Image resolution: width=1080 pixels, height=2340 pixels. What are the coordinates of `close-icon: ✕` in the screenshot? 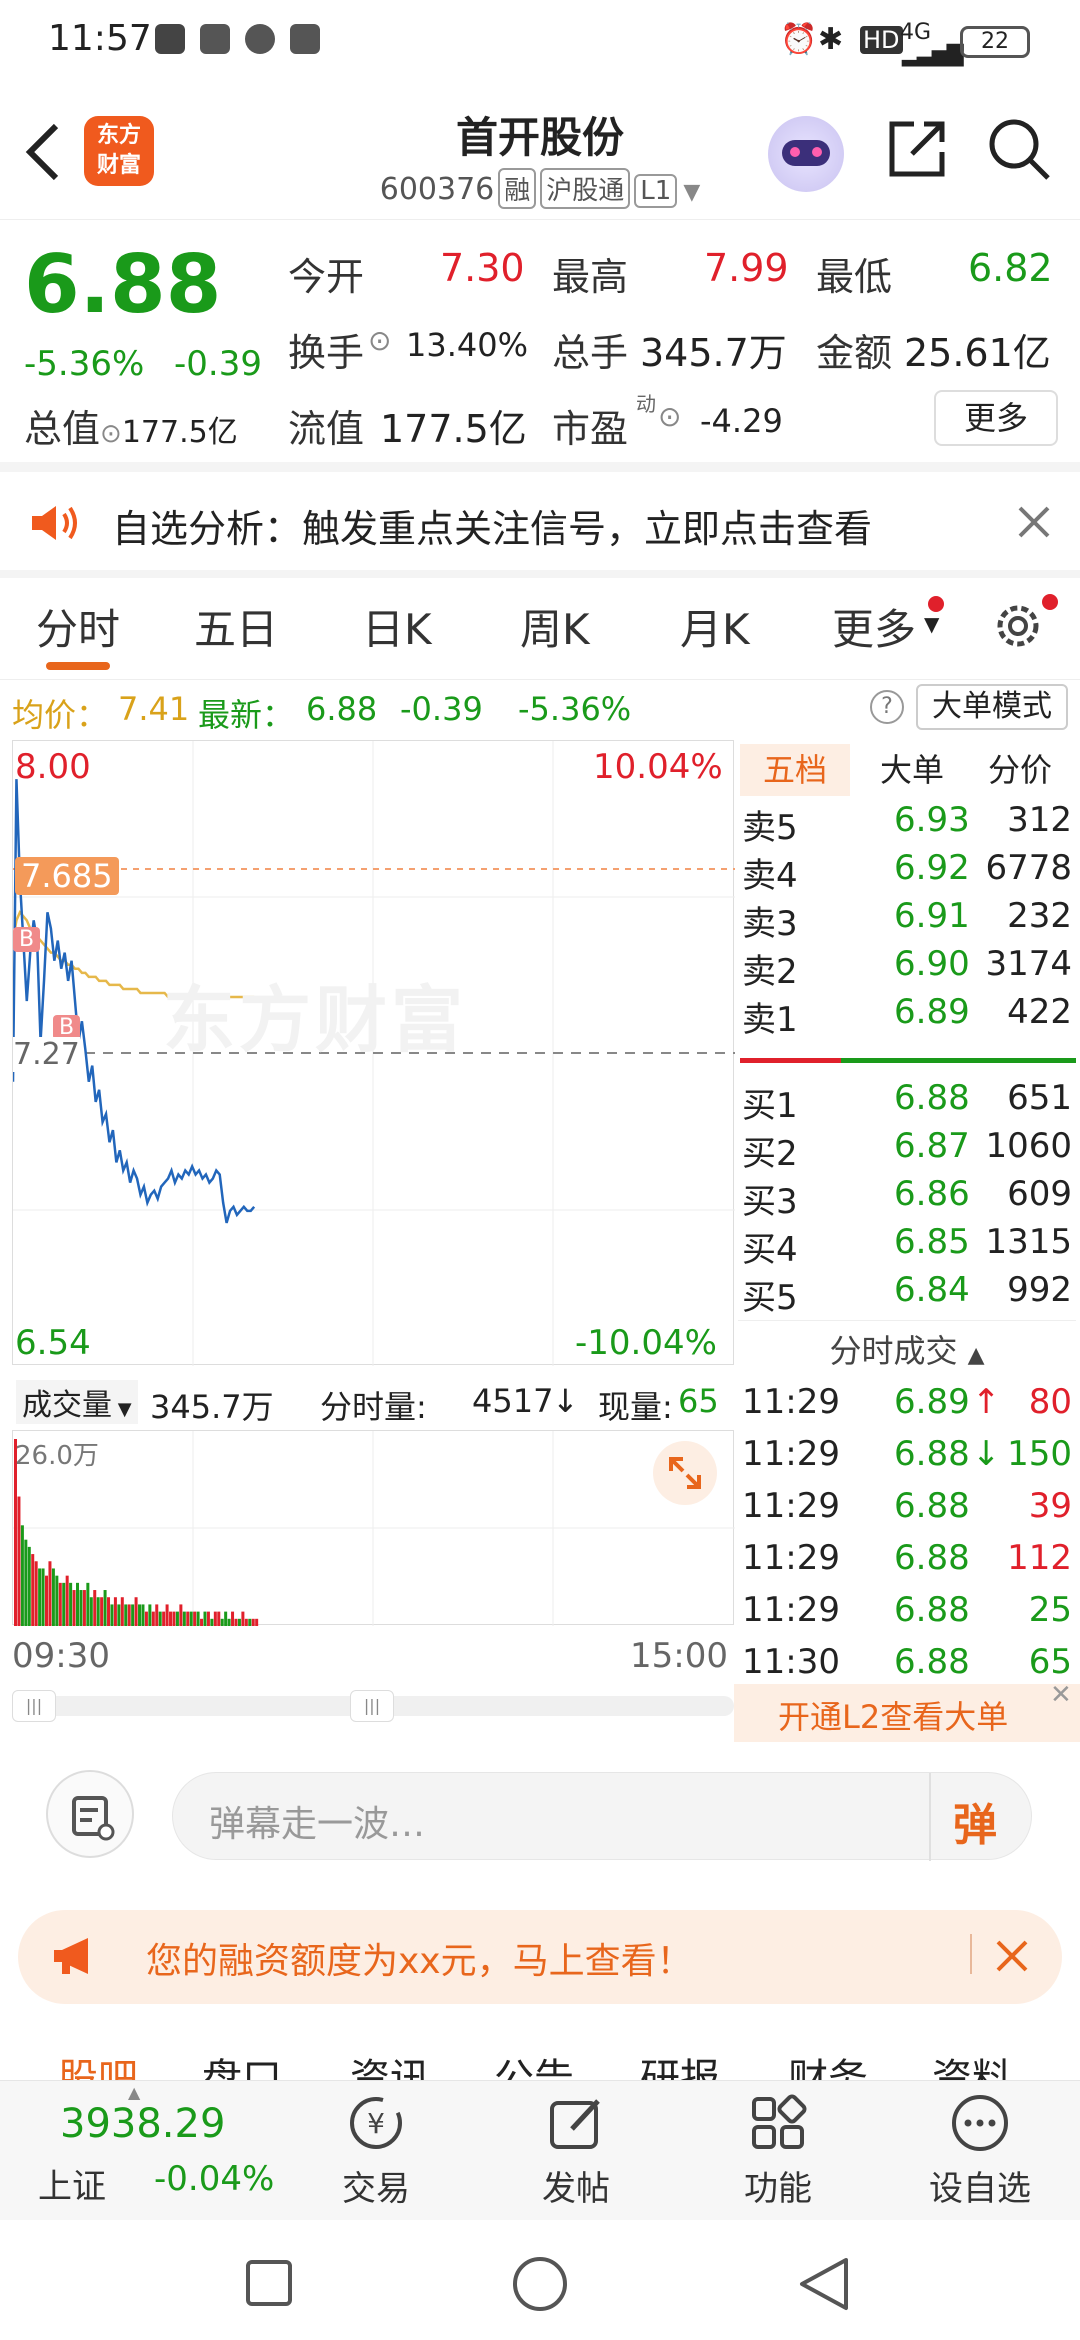 It's located at (1061, 1695).